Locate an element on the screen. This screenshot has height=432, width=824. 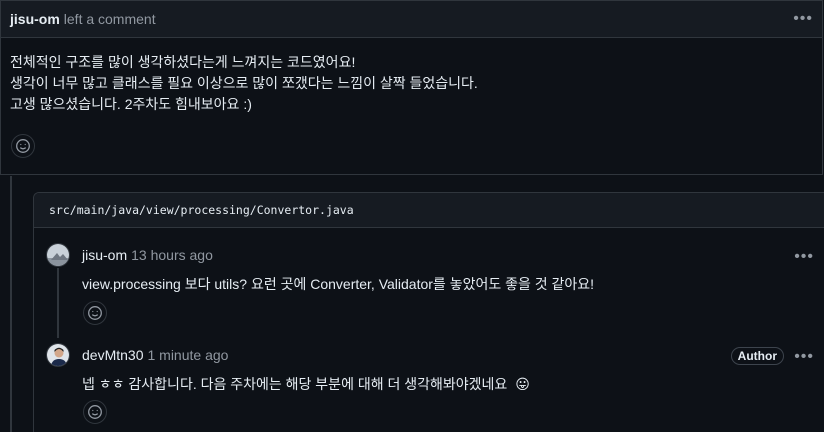
reply-meta: devMtn30 1 minute ago is located at coordinates (155, 355).